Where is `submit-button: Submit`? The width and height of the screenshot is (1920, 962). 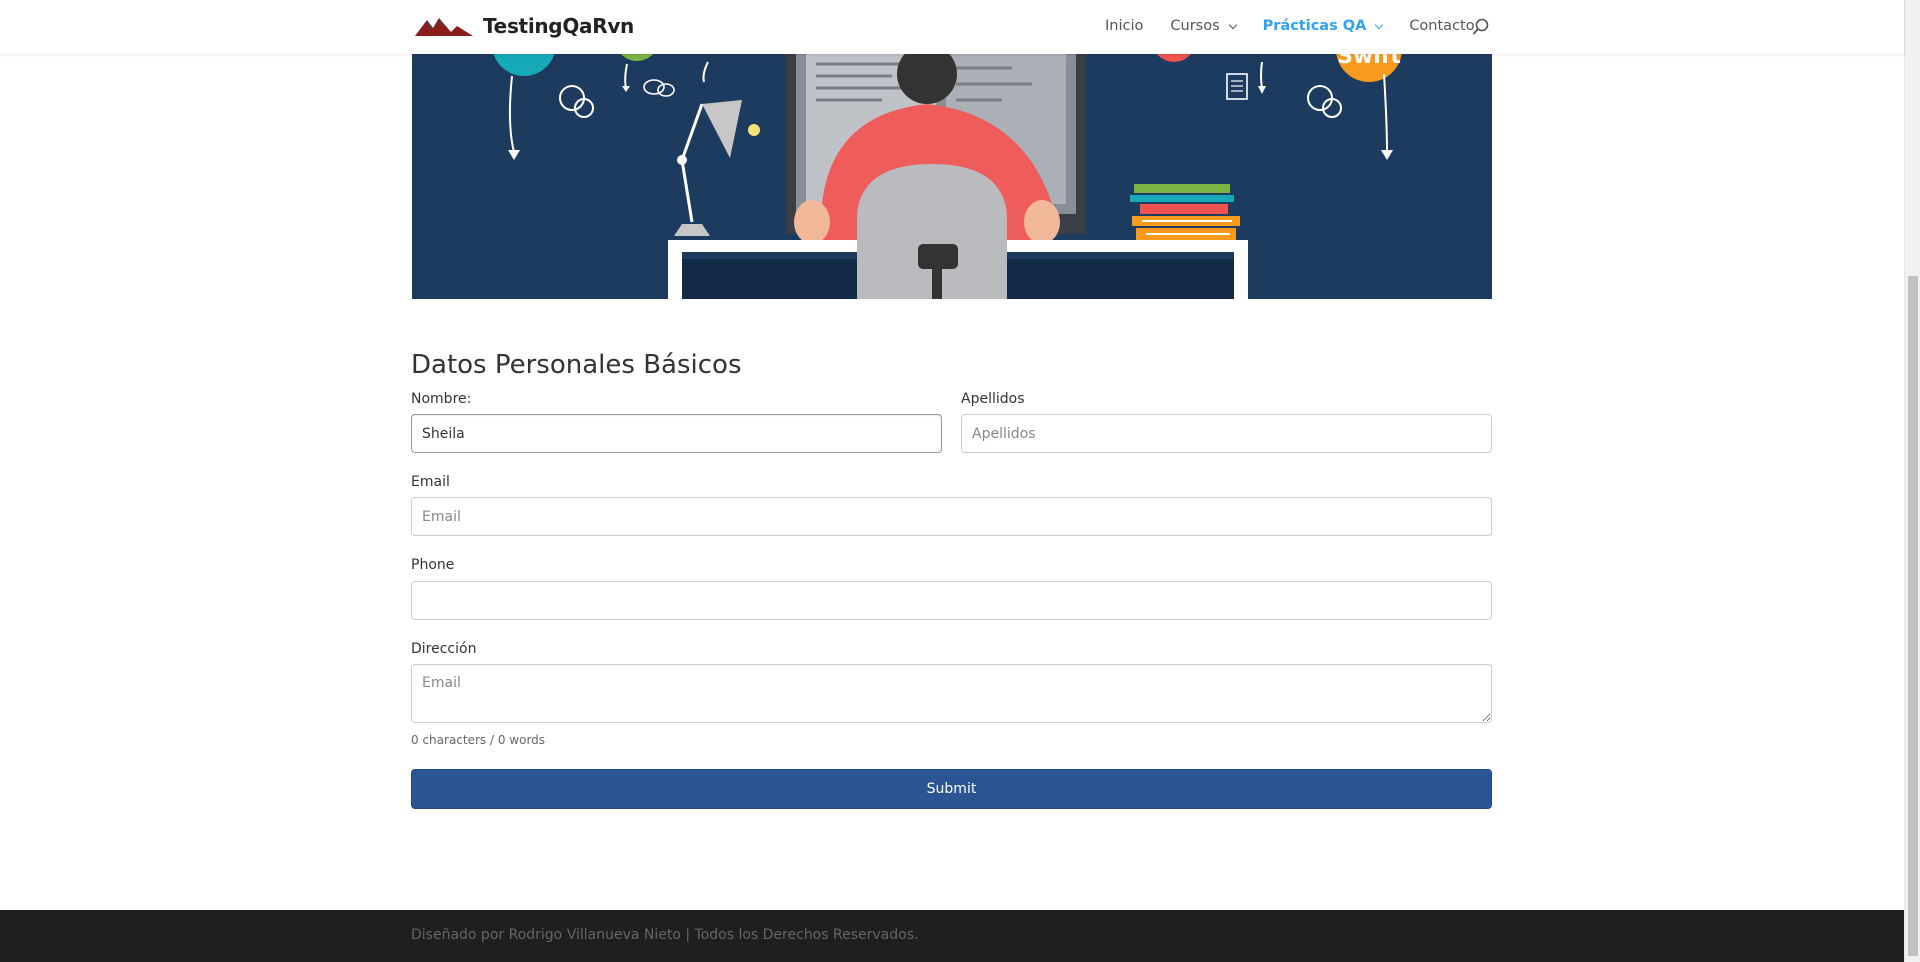 submit-button: Submit is located at coordinates (951, 789).